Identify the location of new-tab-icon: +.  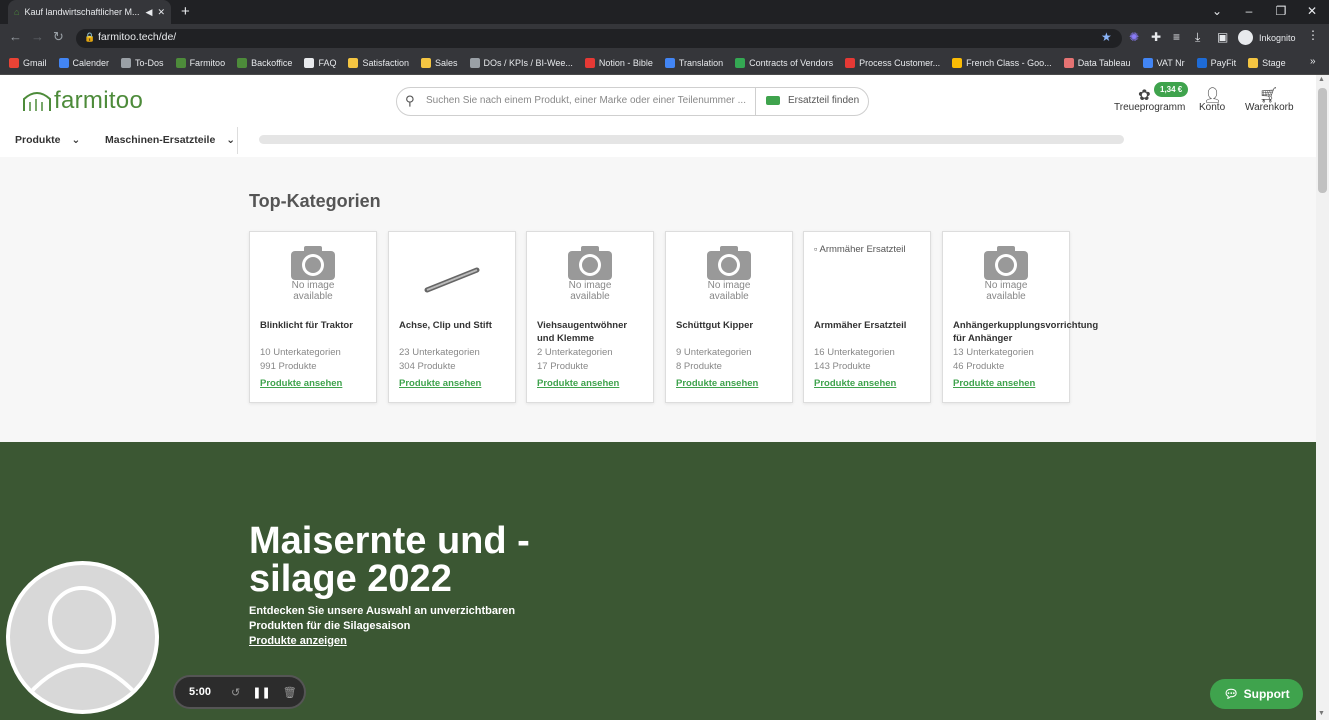
(185, 11).